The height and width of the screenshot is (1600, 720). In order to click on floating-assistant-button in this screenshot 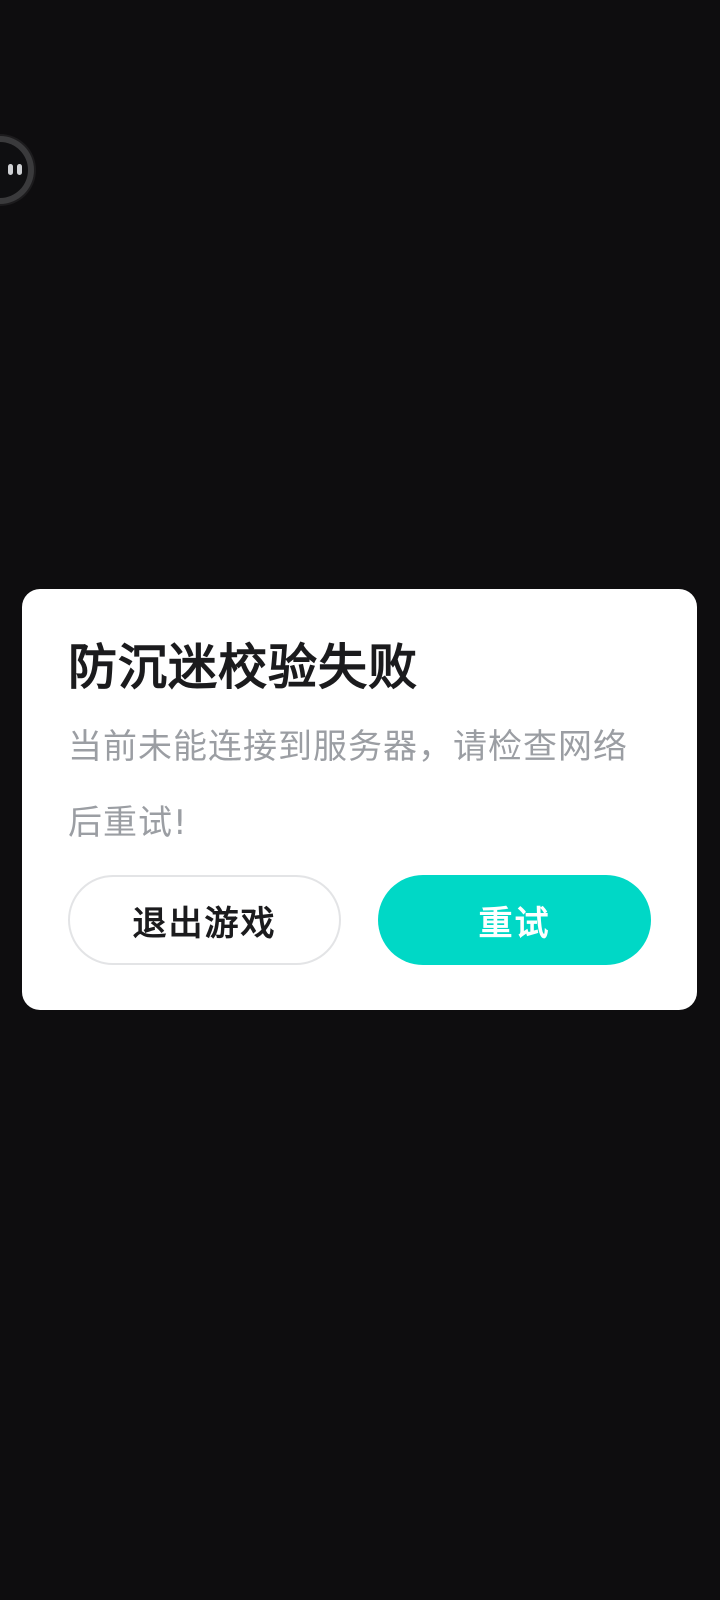, I will do `click(17, 170)`.